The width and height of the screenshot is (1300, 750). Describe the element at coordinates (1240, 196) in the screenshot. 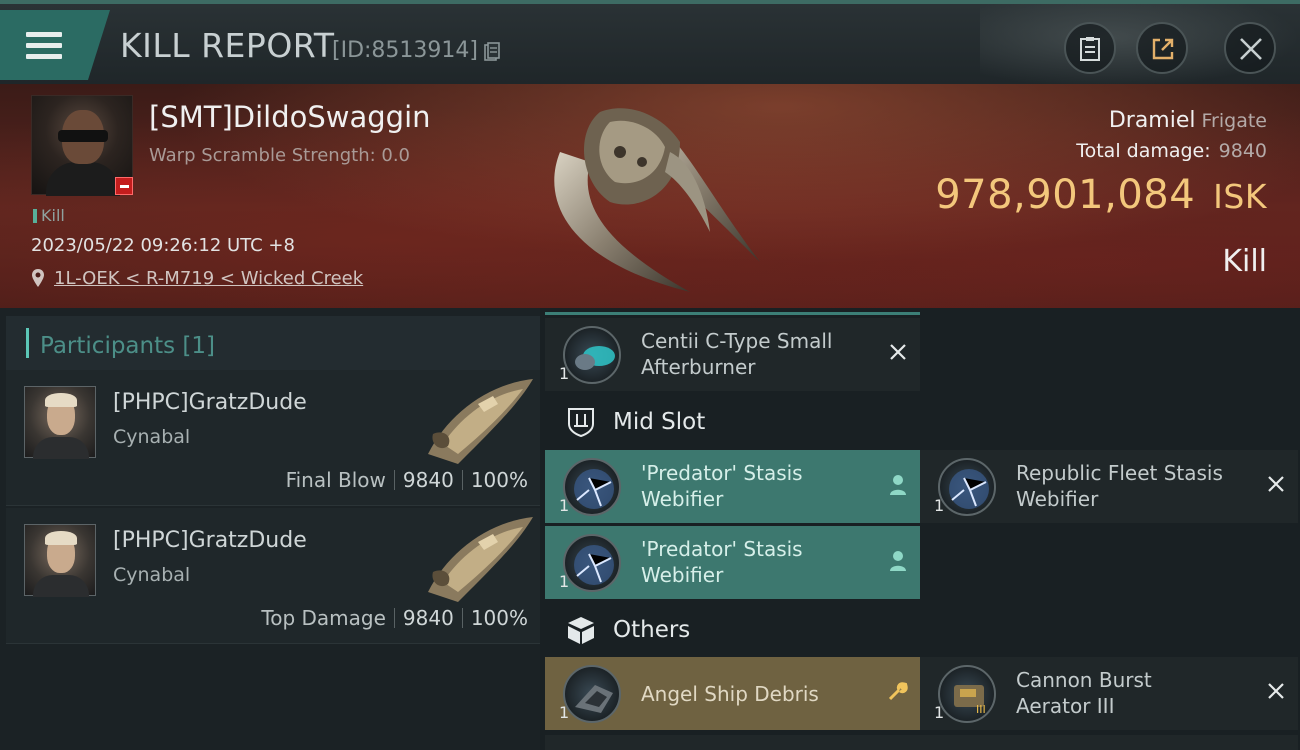

I see `isk-unit: ISK` at that location.